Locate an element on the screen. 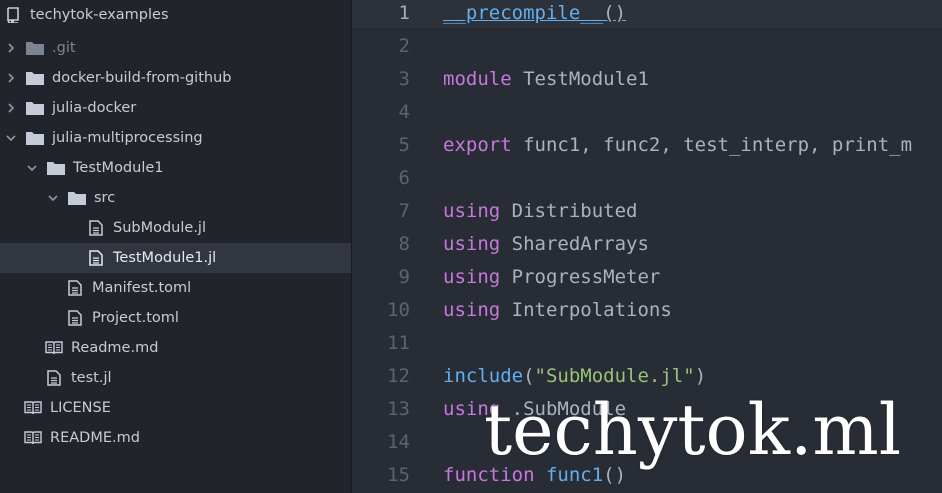  code-token: include is located at coordinates (483, 376).